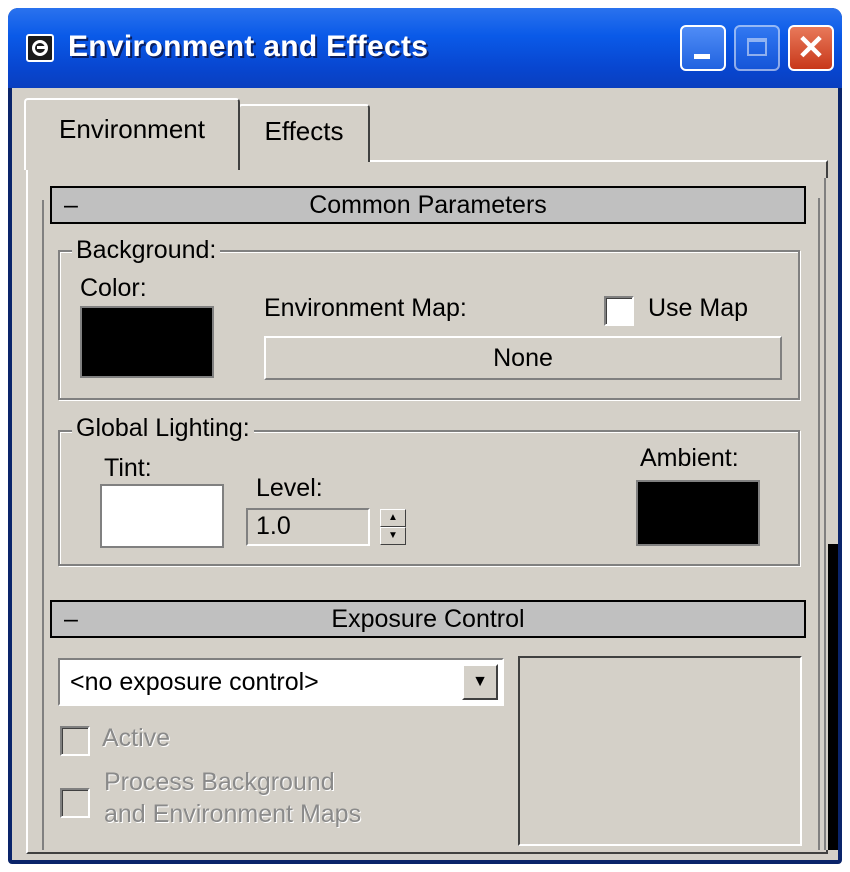  What do you see at coordinates (162, 516) in the screenshot?
I see `tint-color-swatch` at bounding box center [162, 516].